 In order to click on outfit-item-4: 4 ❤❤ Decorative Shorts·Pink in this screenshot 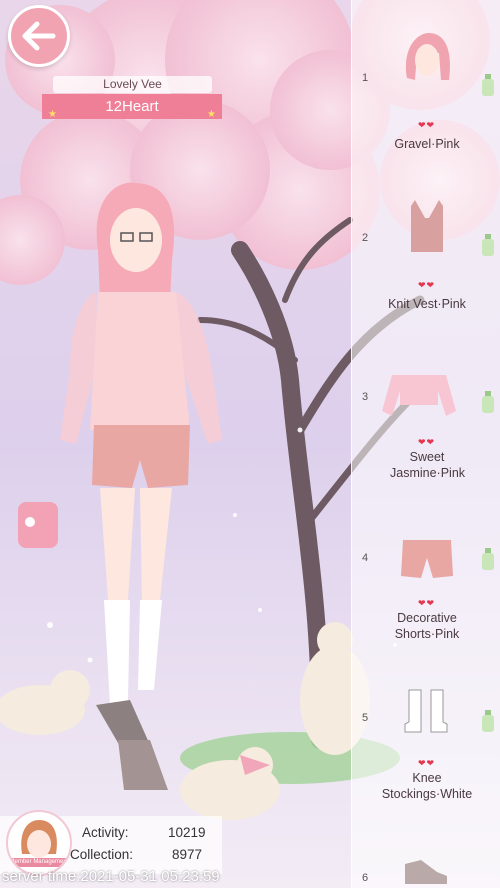, I will do `click(426, 585)`.